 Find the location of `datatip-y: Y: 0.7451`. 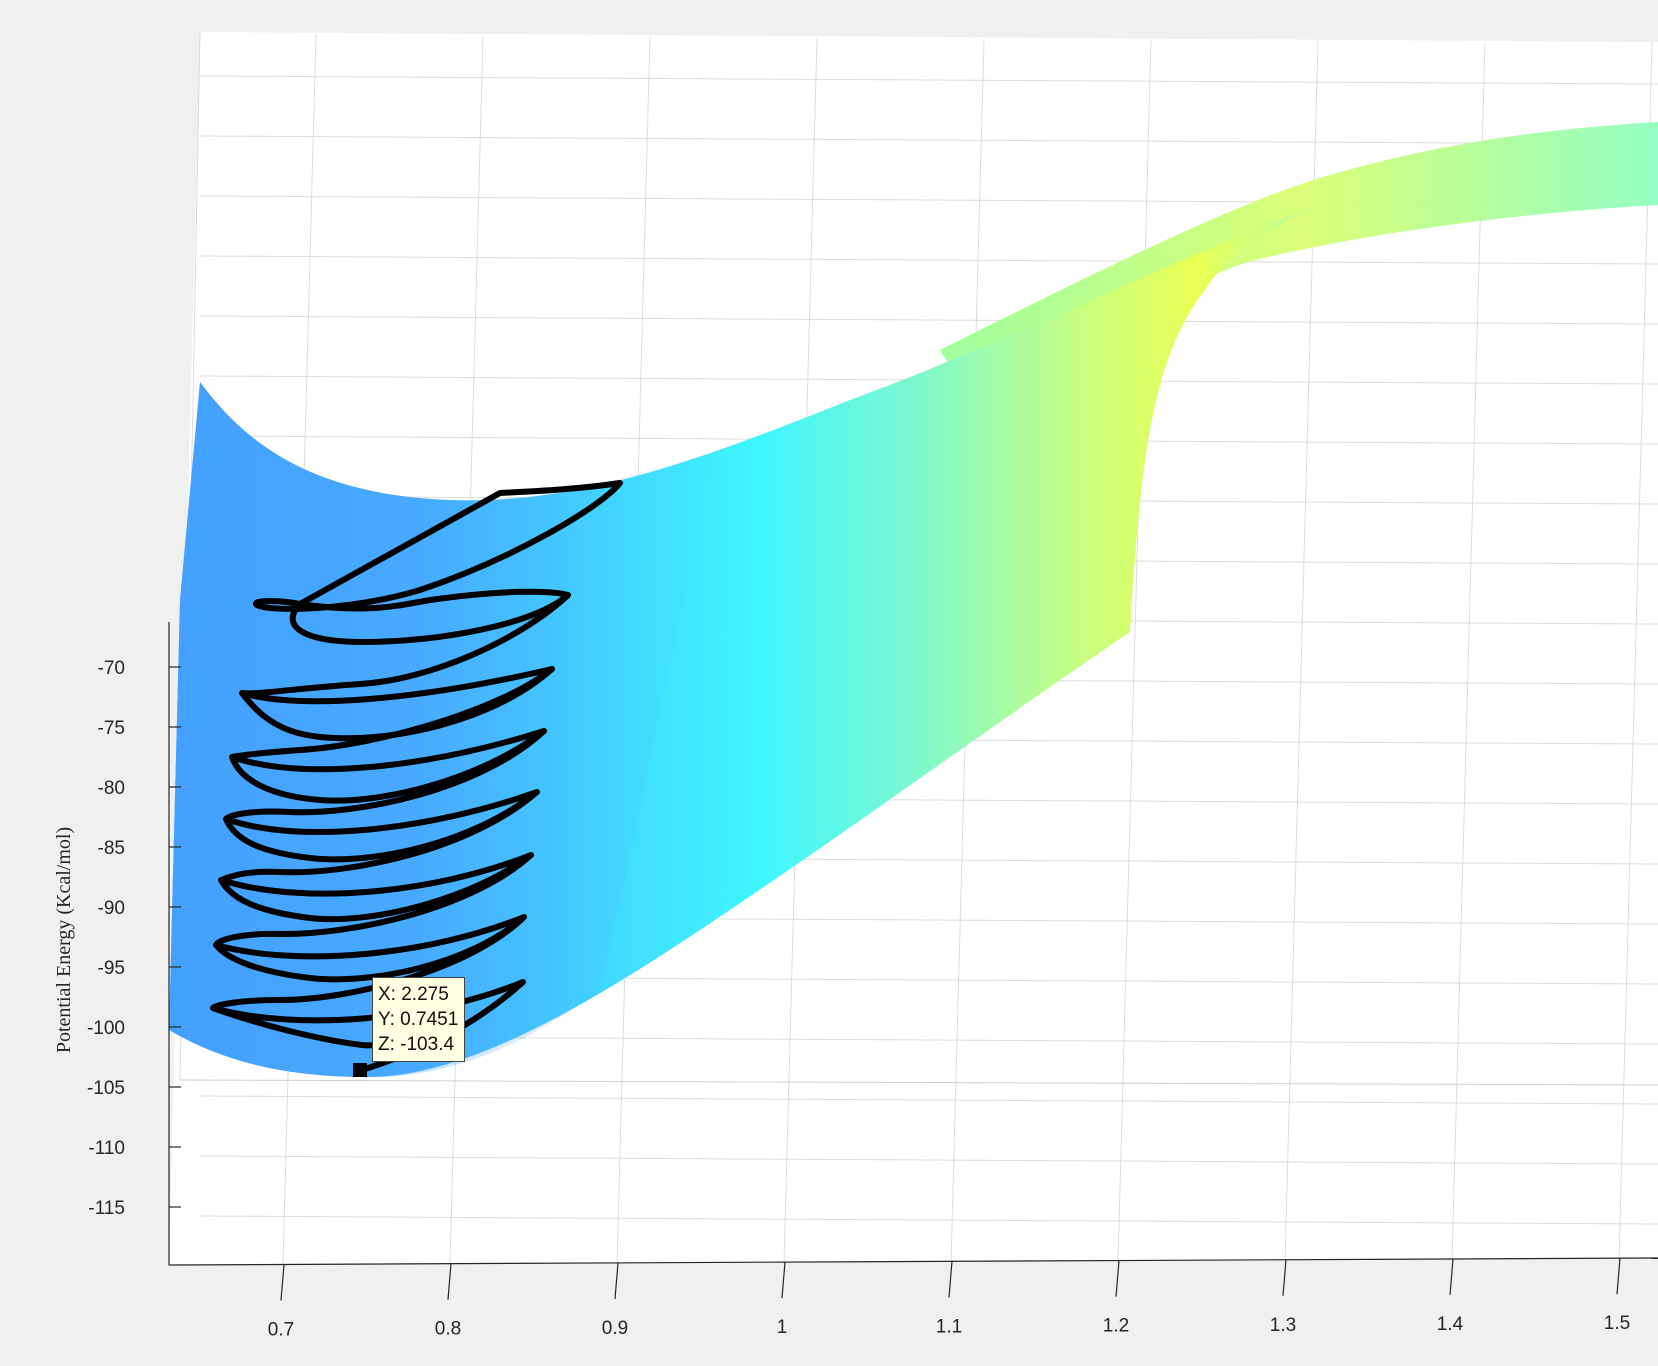

datatip-y: Y: 0.7451 is located at coordinates (418, 1019).